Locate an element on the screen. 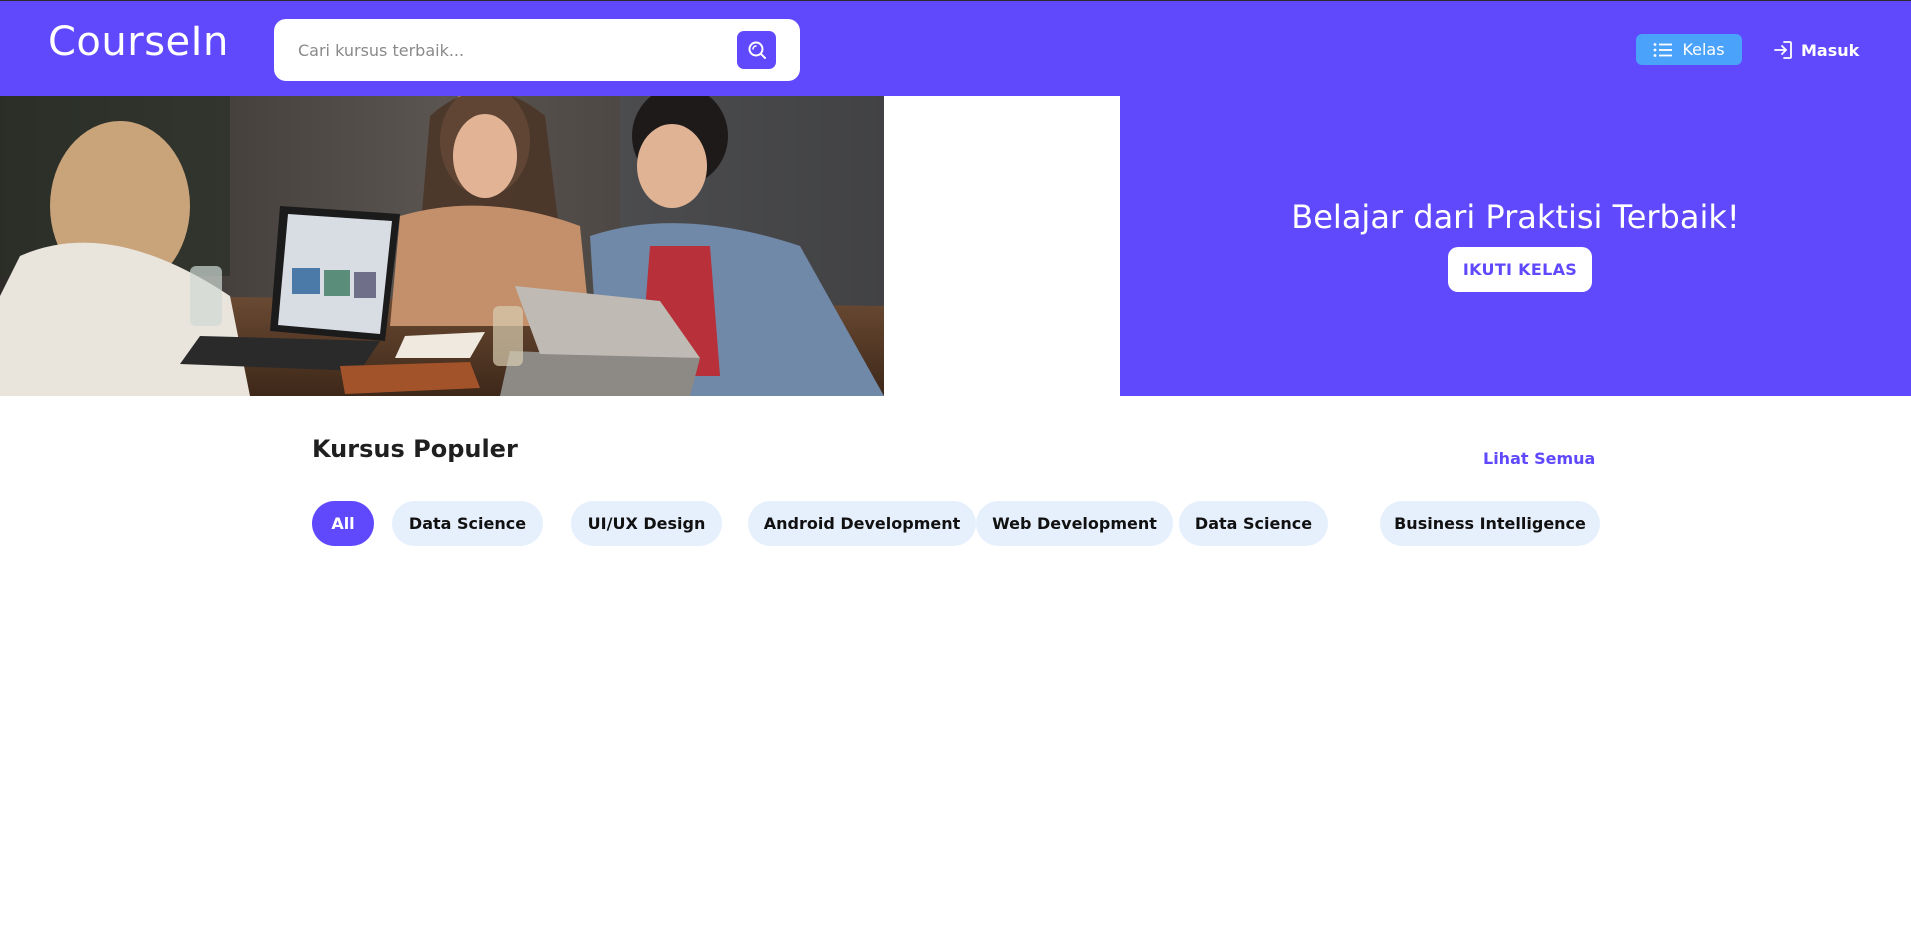  kelas-label: Kelas is located at coordinates (1703, 49).